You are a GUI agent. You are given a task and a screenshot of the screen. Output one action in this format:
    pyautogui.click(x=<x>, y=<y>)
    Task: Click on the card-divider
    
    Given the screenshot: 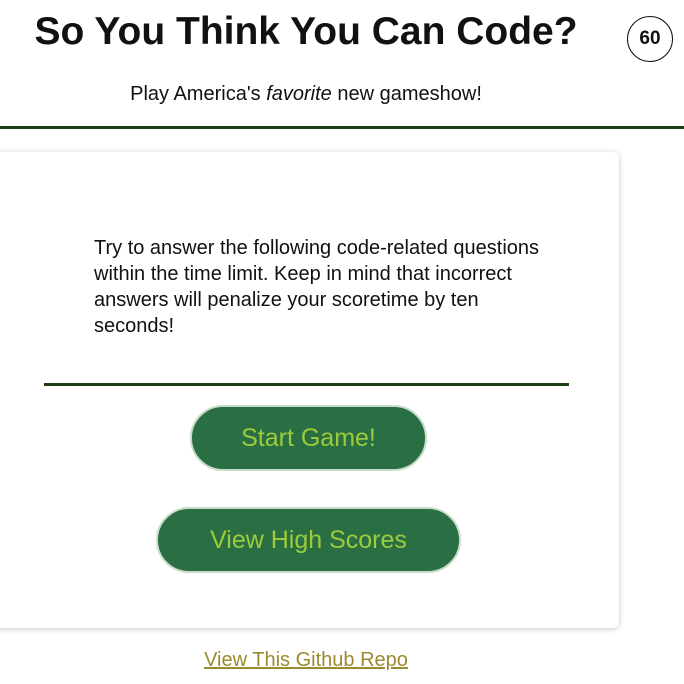 What is the action you would take?
    pyautogui.click(x=306, y=384)
    